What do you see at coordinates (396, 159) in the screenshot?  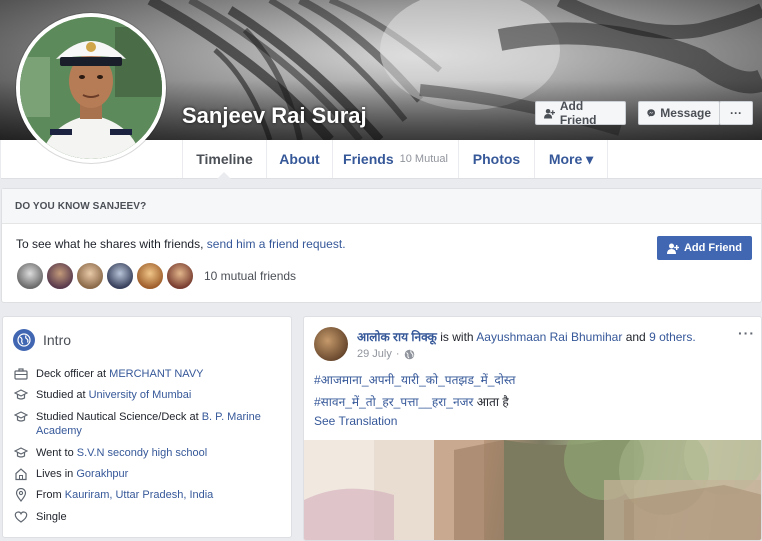 I see `tab-friends: Friends 10 Mutual` at bounding box center [396, 159].